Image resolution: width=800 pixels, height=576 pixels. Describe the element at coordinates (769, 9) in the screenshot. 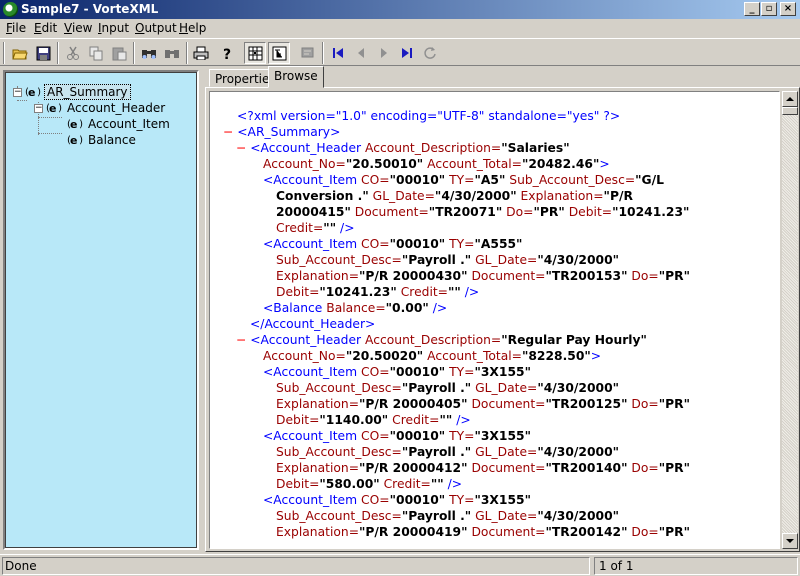

I see `maximize-button: ▫` at that location.